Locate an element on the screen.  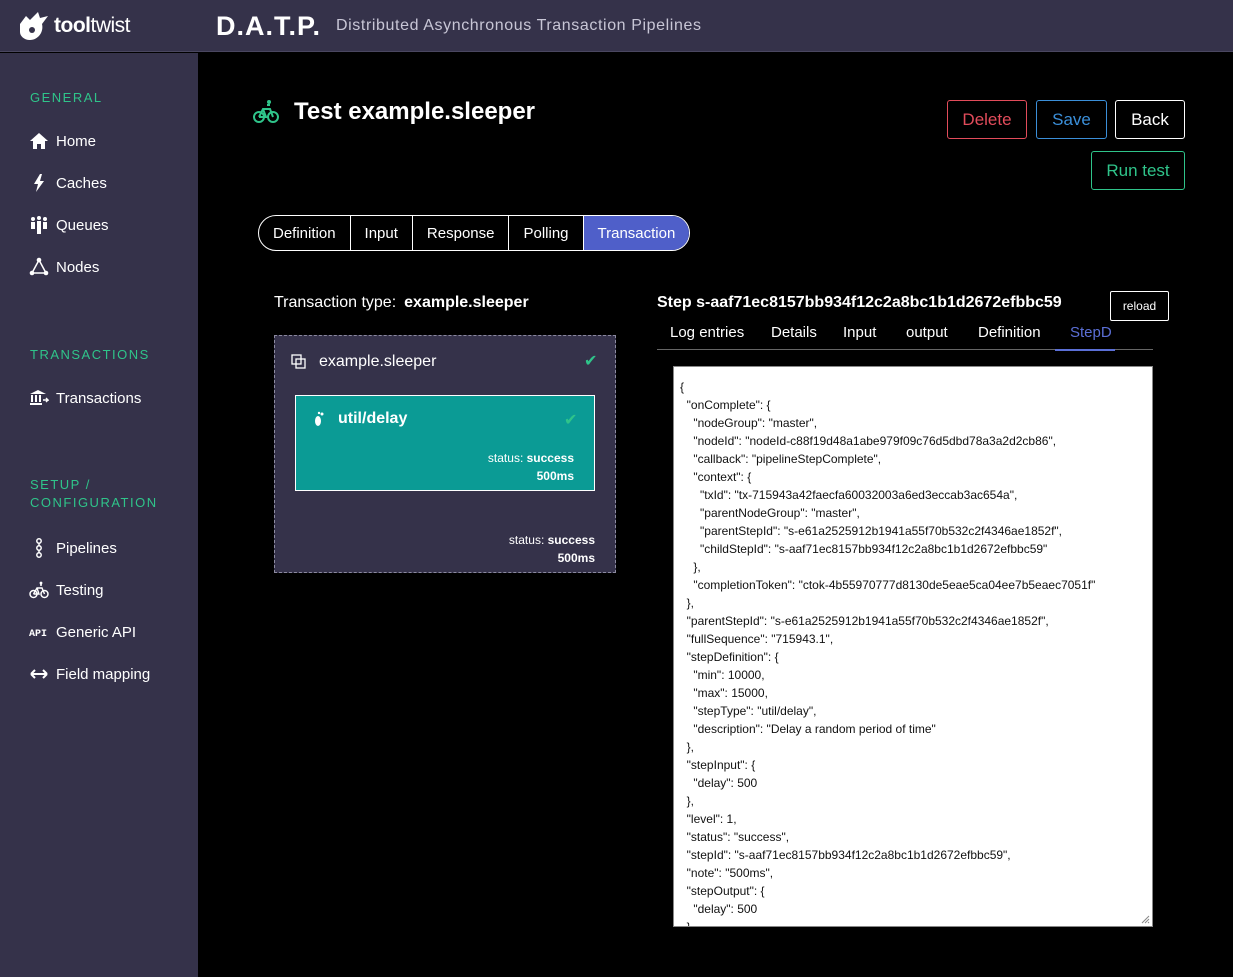
sidebar-item-label: Testing is located at coordinates (80, 590).